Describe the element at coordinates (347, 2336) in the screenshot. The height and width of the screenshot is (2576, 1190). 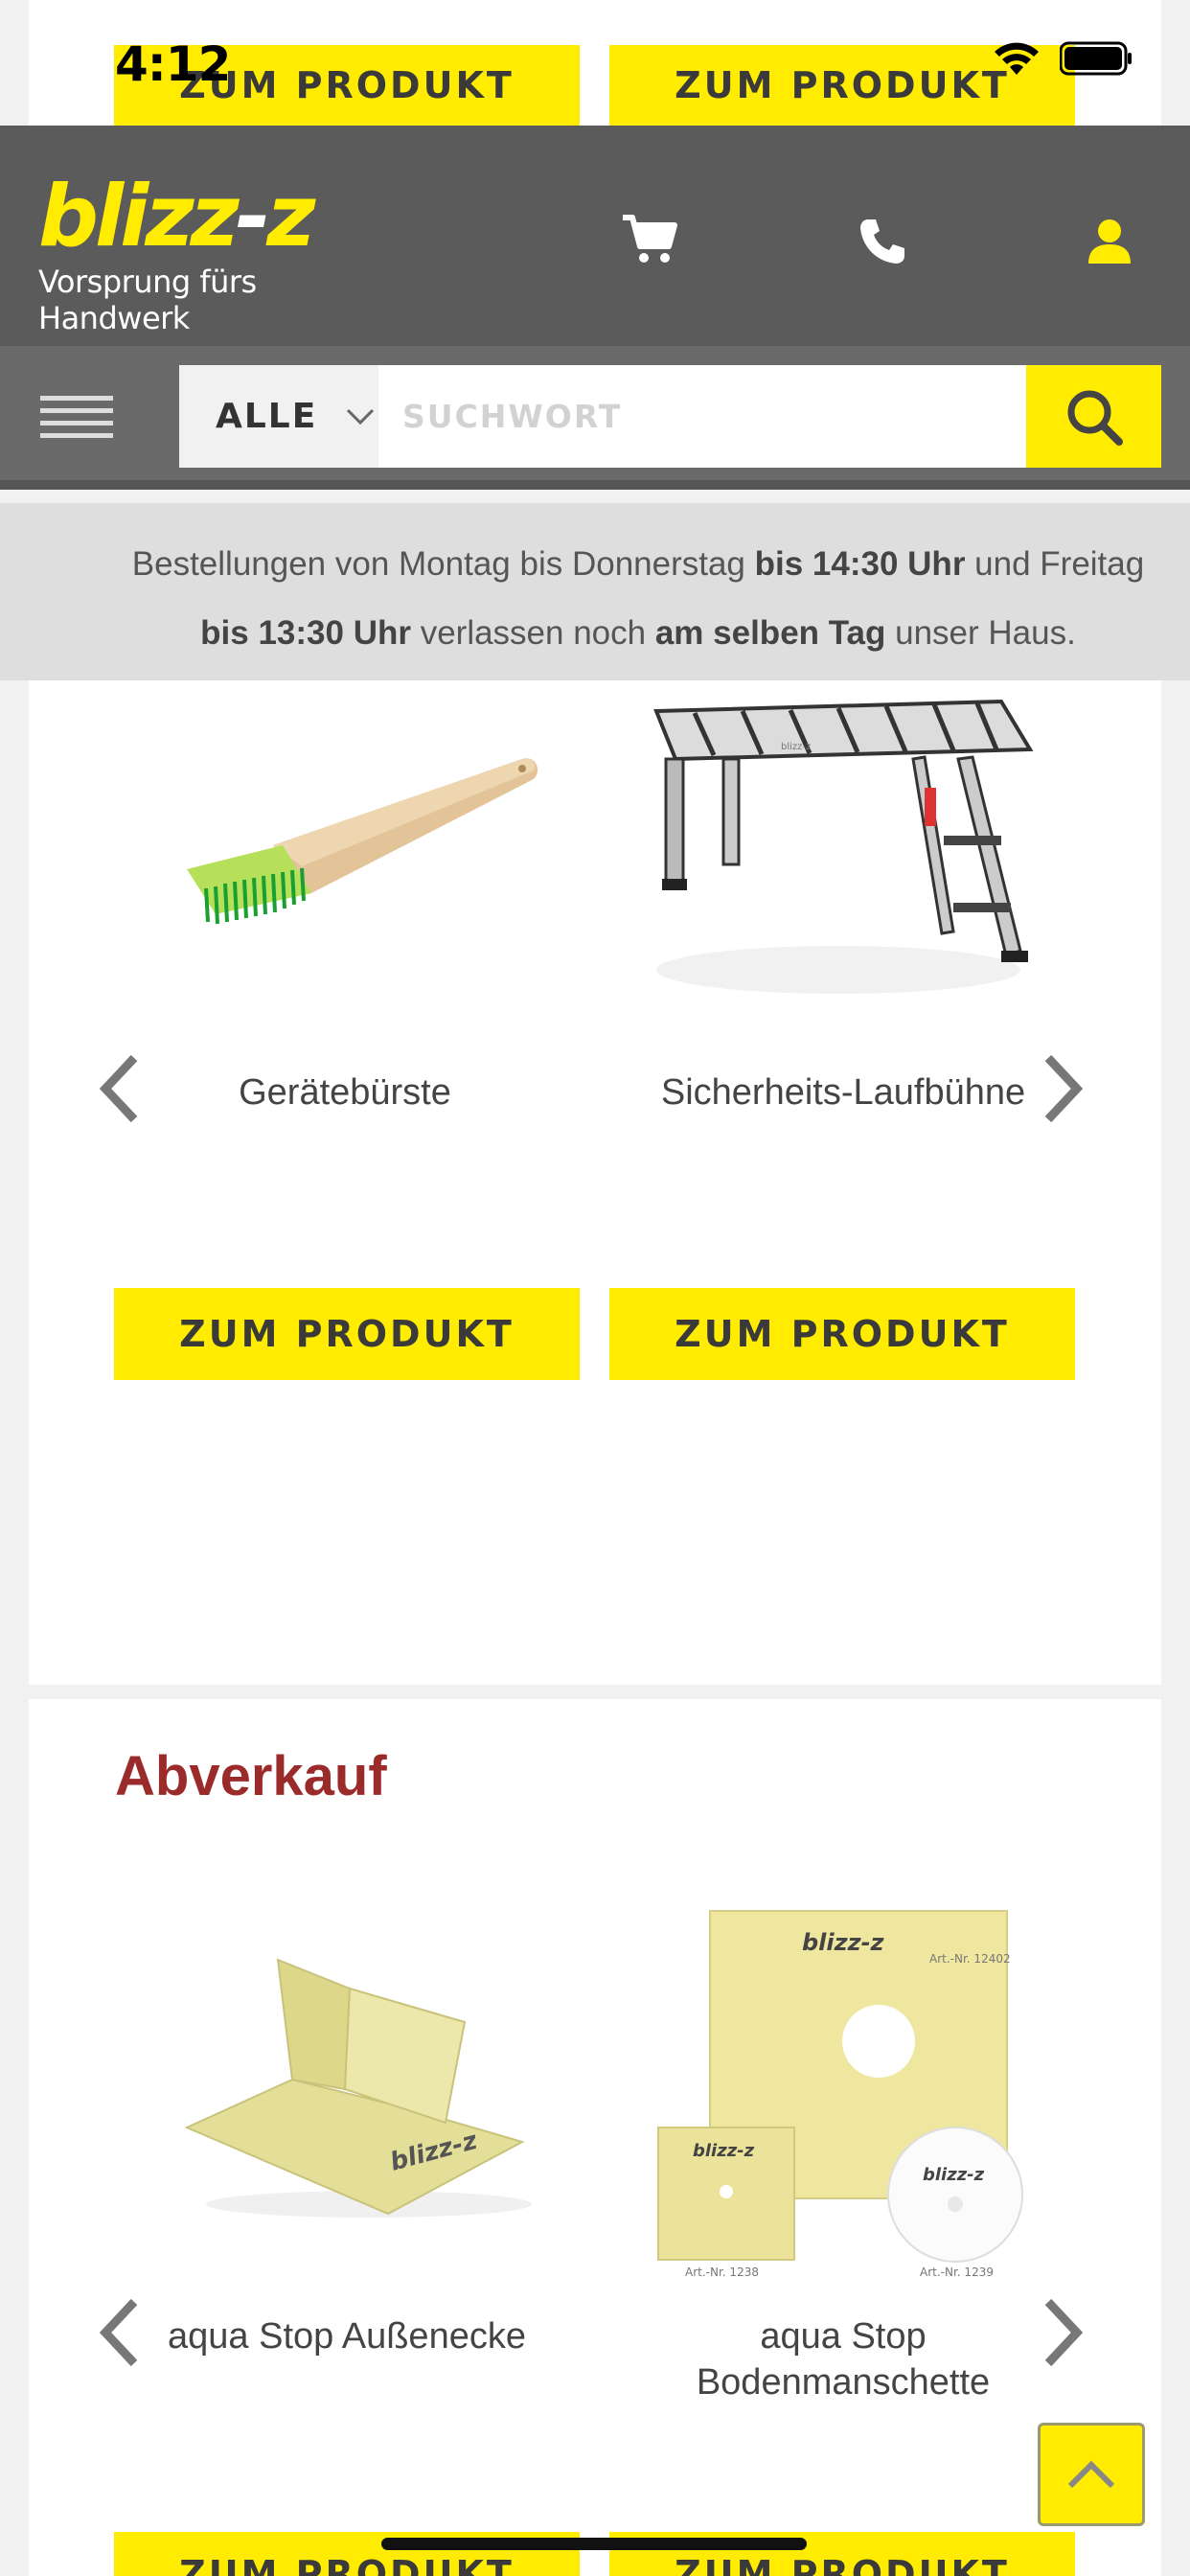
I see `product-name: aqua Stop Außenecke` at that location.